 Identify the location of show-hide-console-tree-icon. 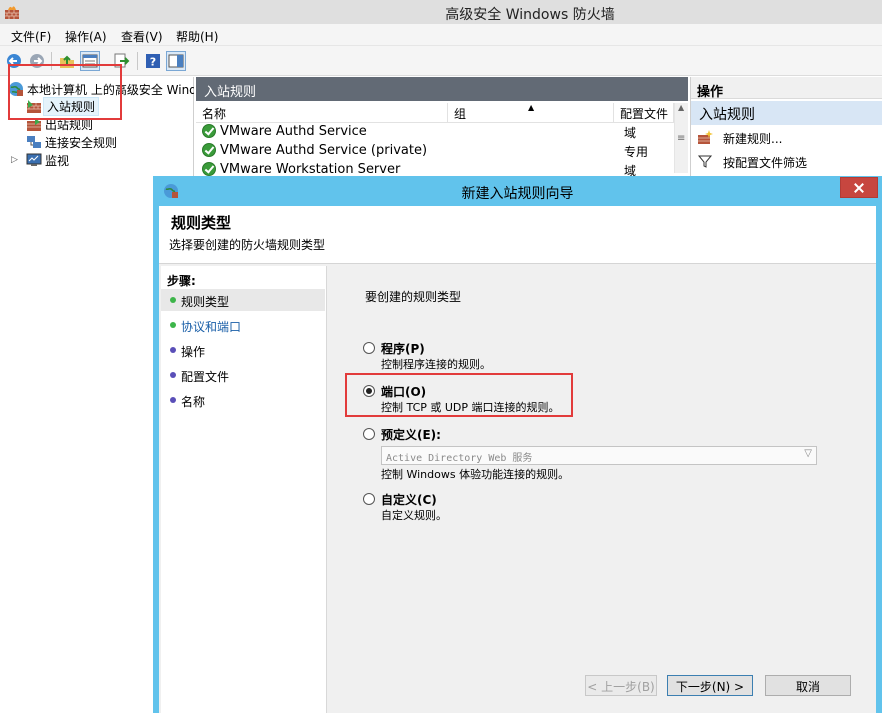
(90, 61).